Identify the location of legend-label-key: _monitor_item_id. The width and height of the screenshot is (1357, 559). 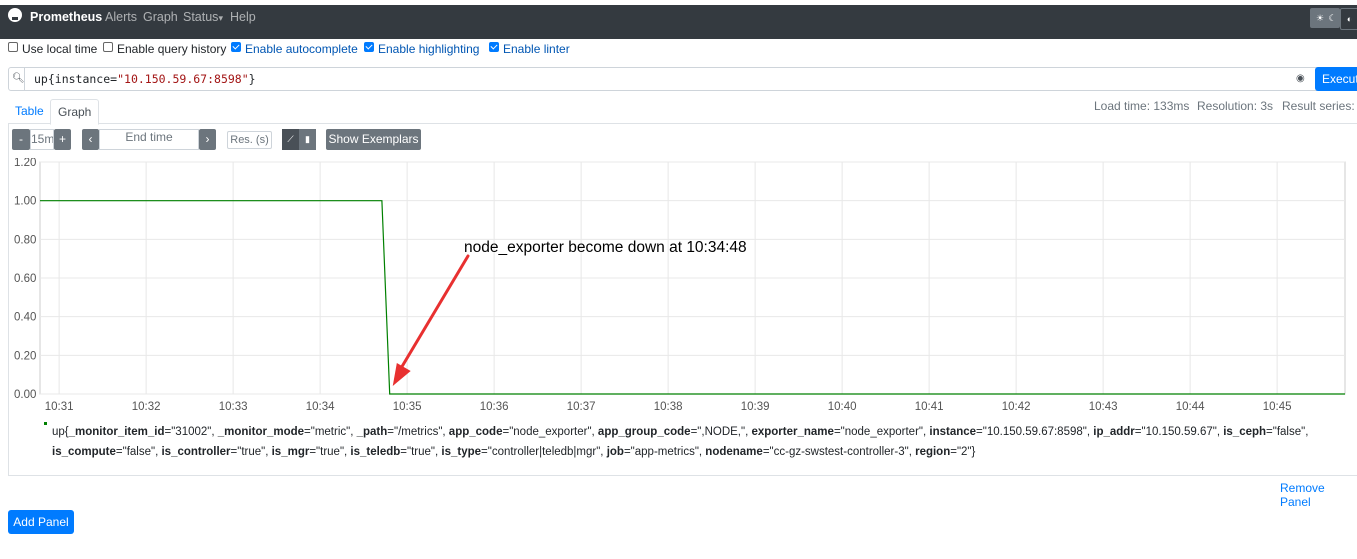
(116, 432).